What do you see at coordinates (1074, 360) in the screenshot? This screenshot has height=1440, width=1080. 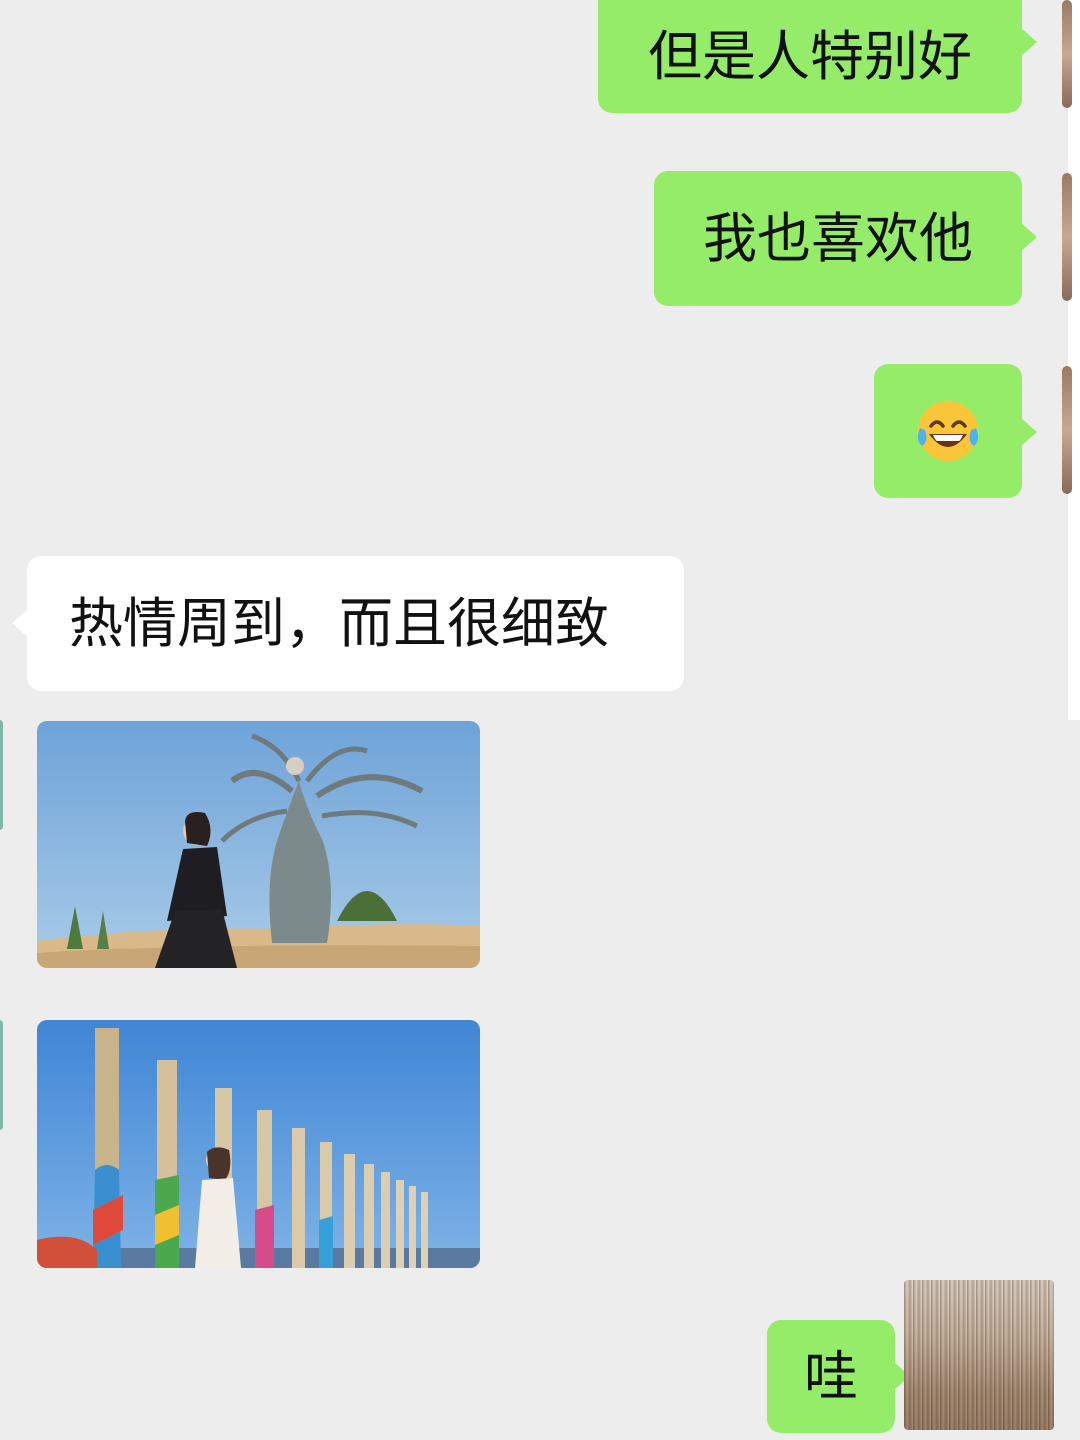 I see `avatar-column-edge` at bounding box center [1074, 360].